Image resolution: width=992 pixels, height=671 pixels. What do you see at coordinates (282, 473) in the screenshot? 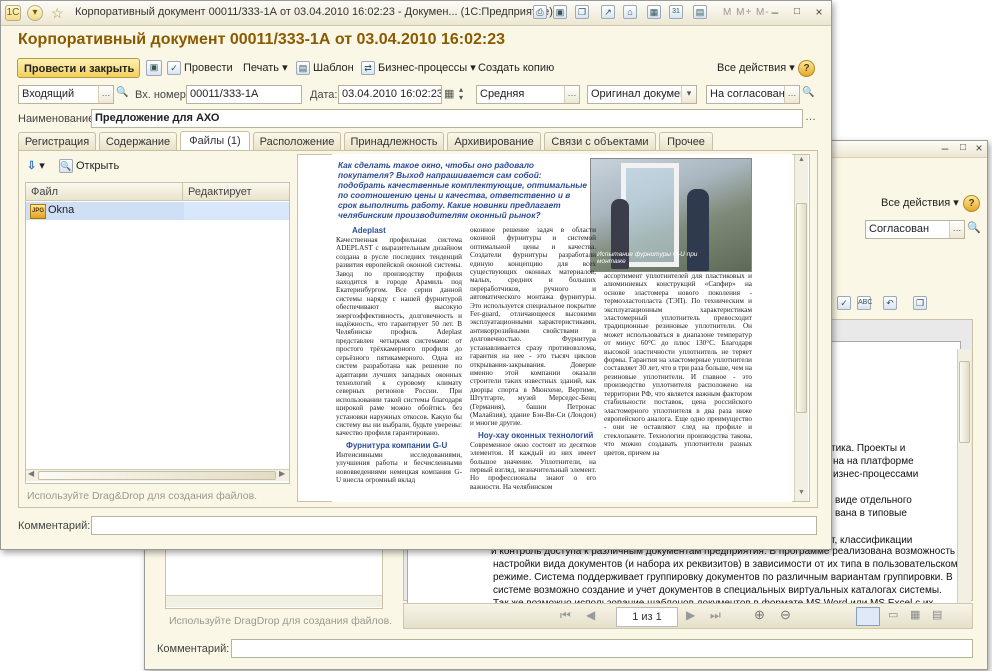
I see `files-scroll-right-icon: ▶` at bounding box center [282, 473].